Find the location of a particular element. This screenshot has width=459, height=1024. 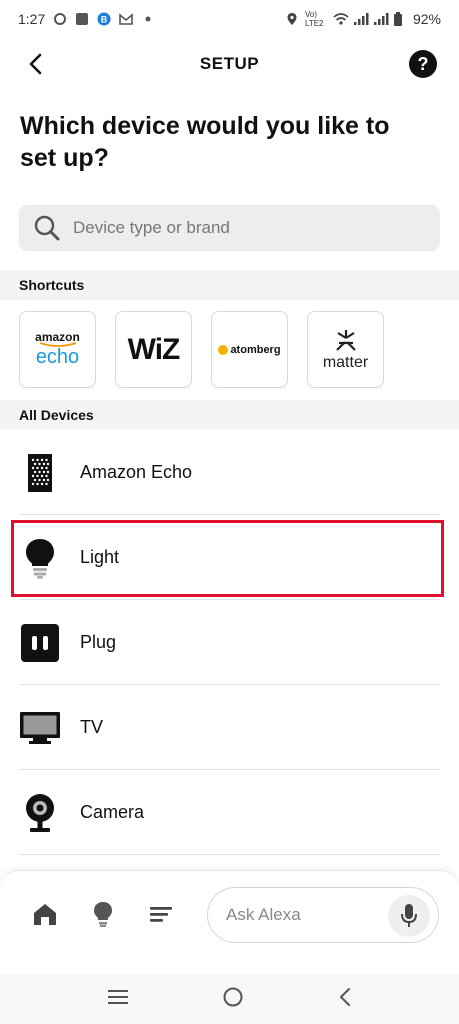

header: SETUP ? is located at coordinates (229, 64).